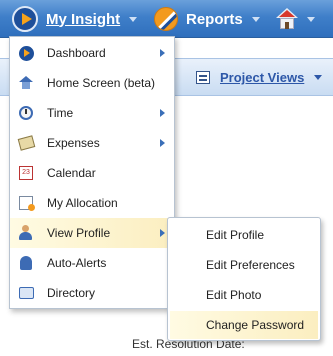 This screenshot has width=333, height=356. I want to click on submenu-item-label: Edit Profile, so click(235, 235).